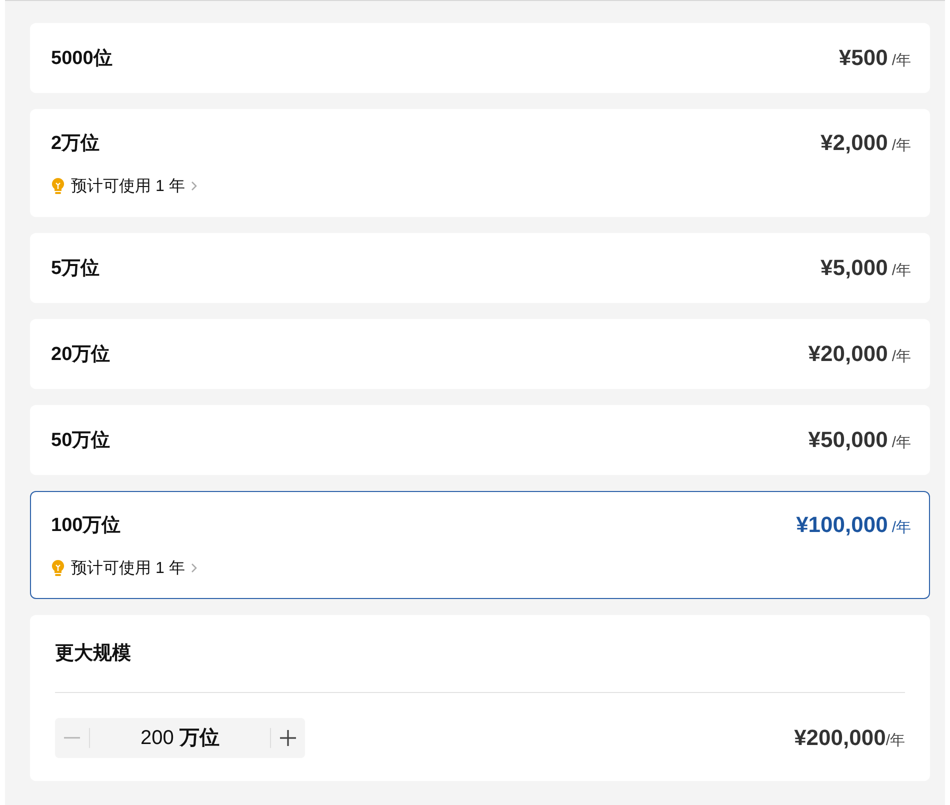 The image size is (950, 805). Describe the element at coordinates (80, 441) in the screenshot. I see `plan-name: 50万位` at that location.